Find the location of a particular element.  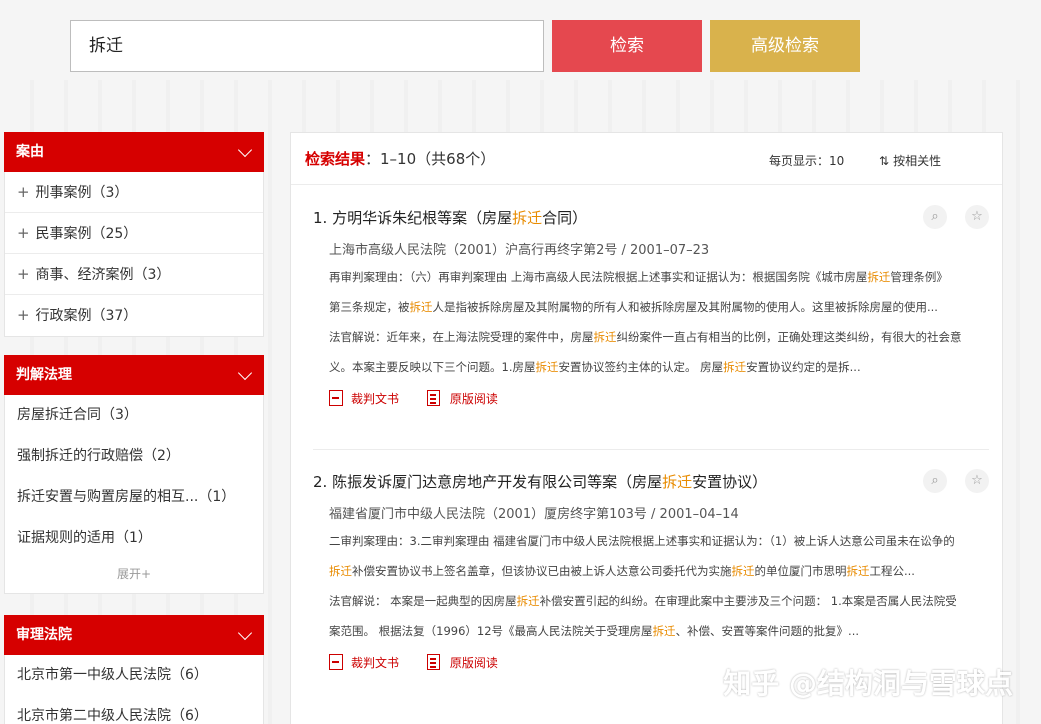

snippet-text: 法官解说： 本案是一起典型的因房屋 is located at coordinates (423, 601).